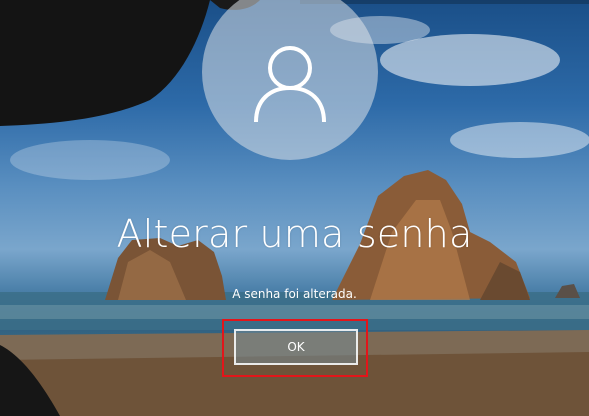  I want to click on status-message: A senha foi alterada., so click(294, 294).